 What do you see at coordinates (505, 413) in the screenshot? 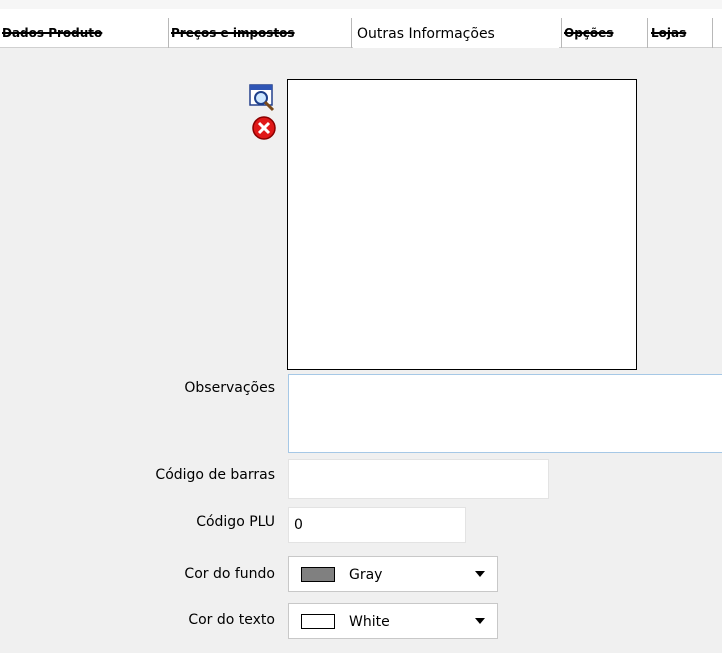
I see `observacoes-field` at bounding box center [505, 413].